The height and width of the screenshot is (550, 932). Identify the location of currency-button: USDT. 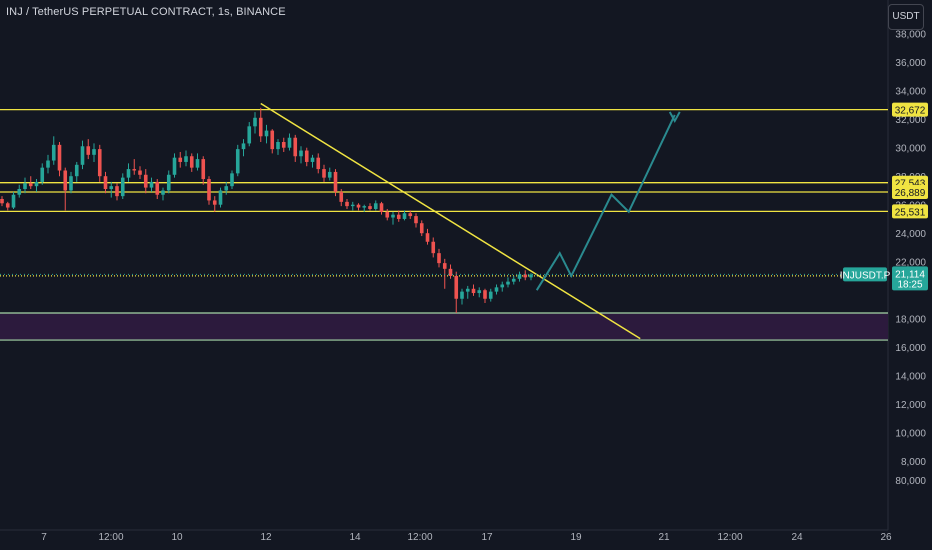
(906, 17).